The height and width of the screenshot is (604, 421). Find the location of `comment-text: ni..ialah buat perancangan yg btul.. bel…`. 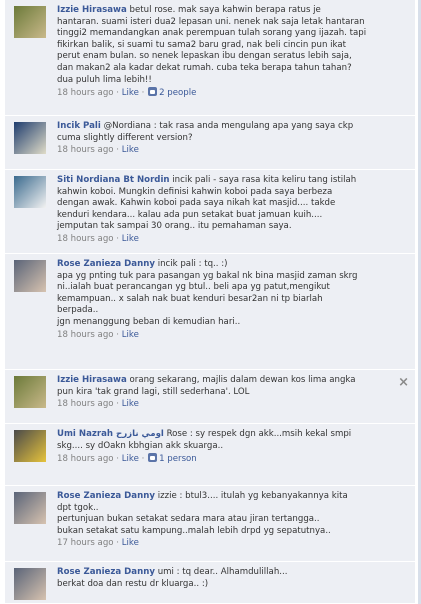

comment-text: ni..ialah buat perancangan yg btul.. bel… is located at coordinates (193, 287).